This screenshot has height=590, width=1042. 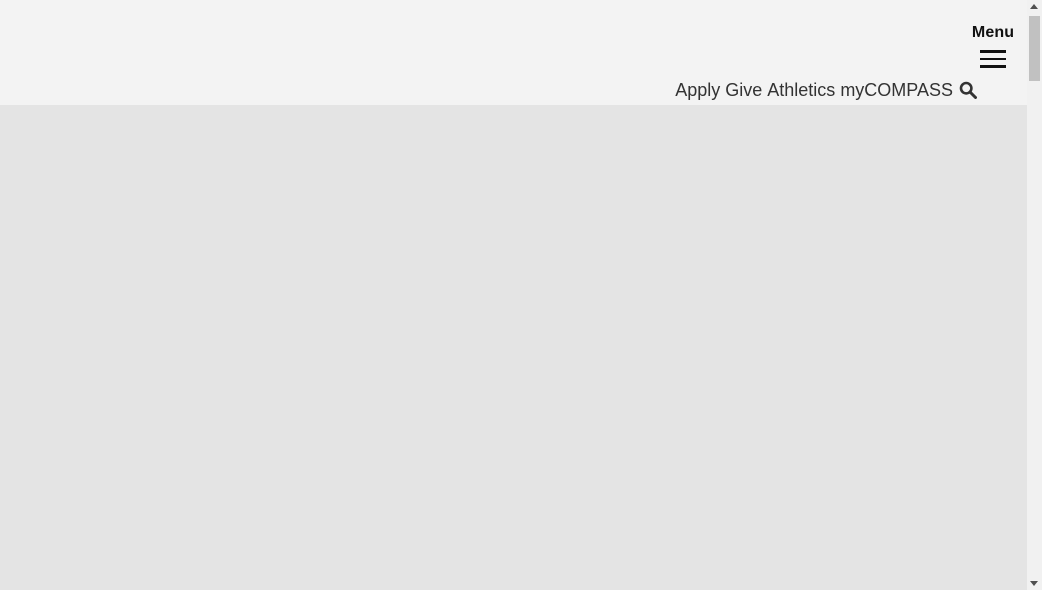 What do you see at coordinates (993, 59) in the screenshot?
I see `hamburger-icon` at bounding box center [993, 59].